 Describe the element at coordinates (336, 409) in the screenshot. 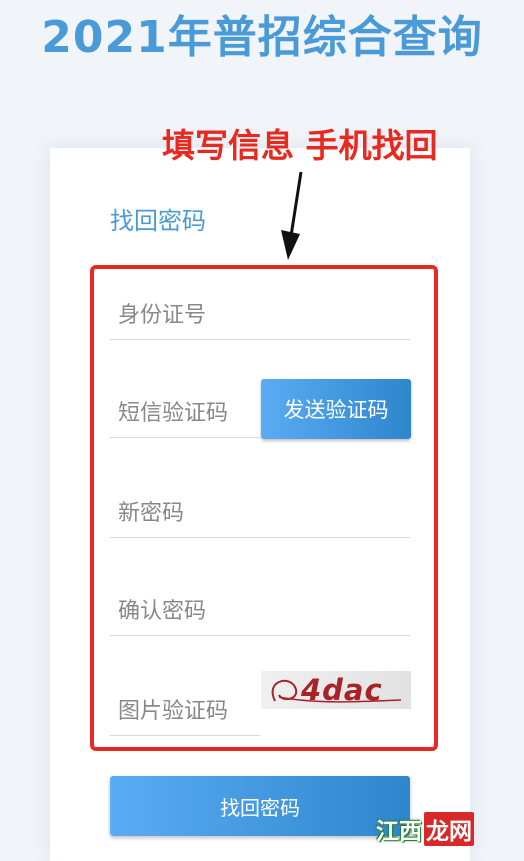

I see `send-code-button: 发送验证码` at that location.